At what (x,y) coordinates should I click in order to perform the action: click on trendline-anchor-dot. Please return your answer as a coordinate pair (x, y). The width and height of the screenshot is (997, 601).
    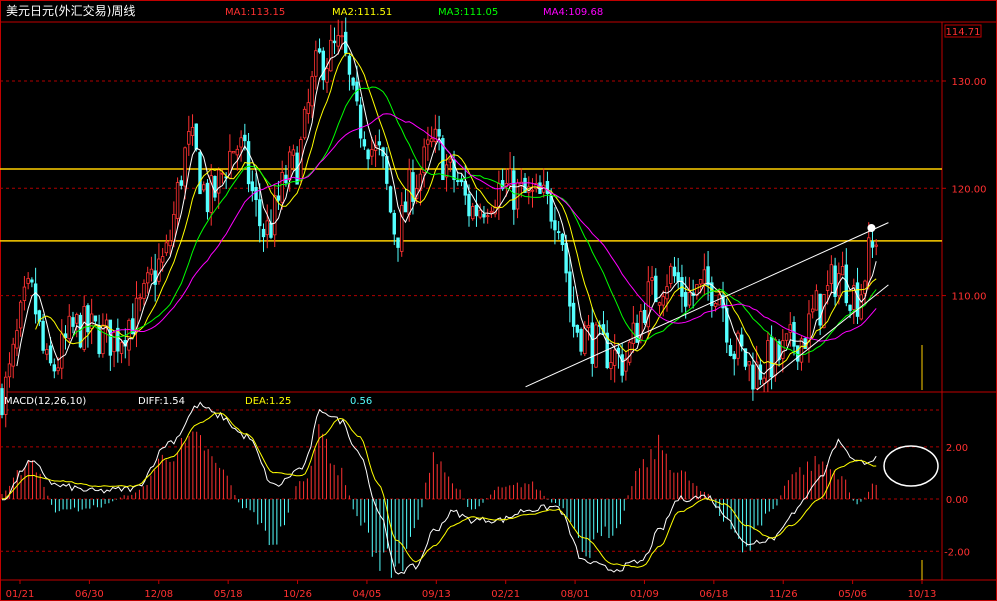
    Looking at the image, I should click on (871, 227).